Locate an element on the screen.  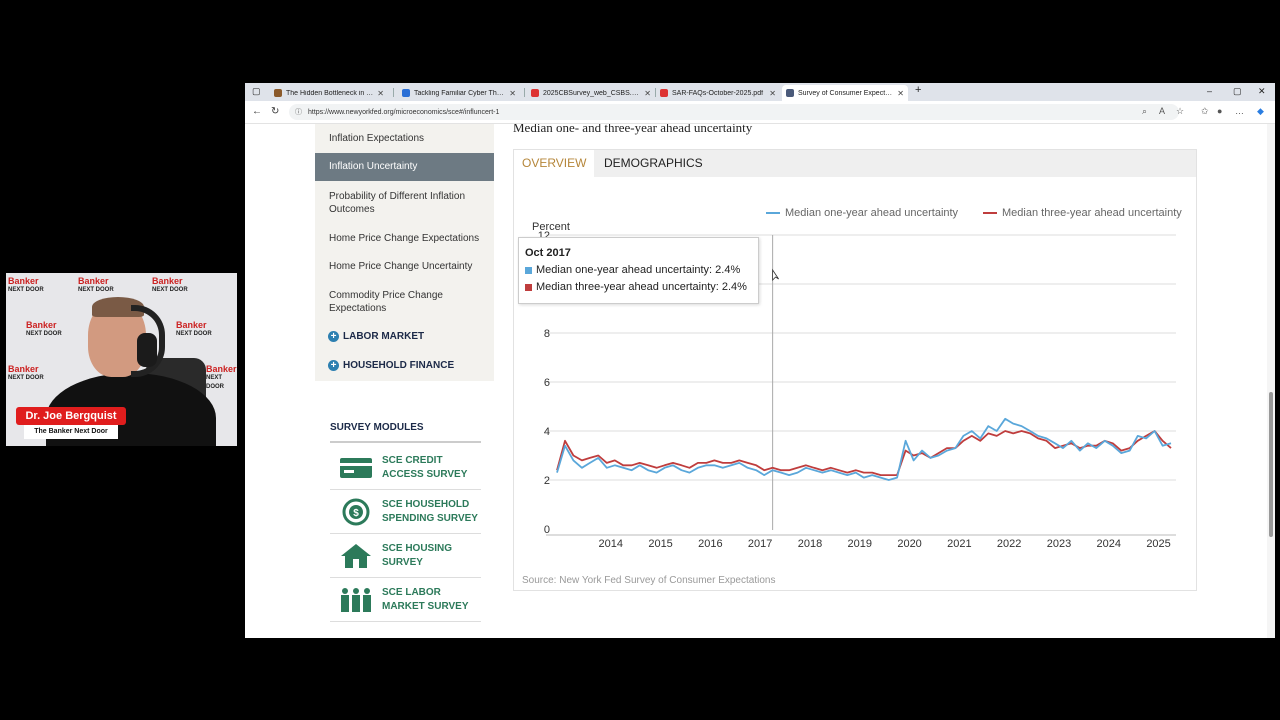
maximize-icon: ▢ is located at coordinates (1237, 91).